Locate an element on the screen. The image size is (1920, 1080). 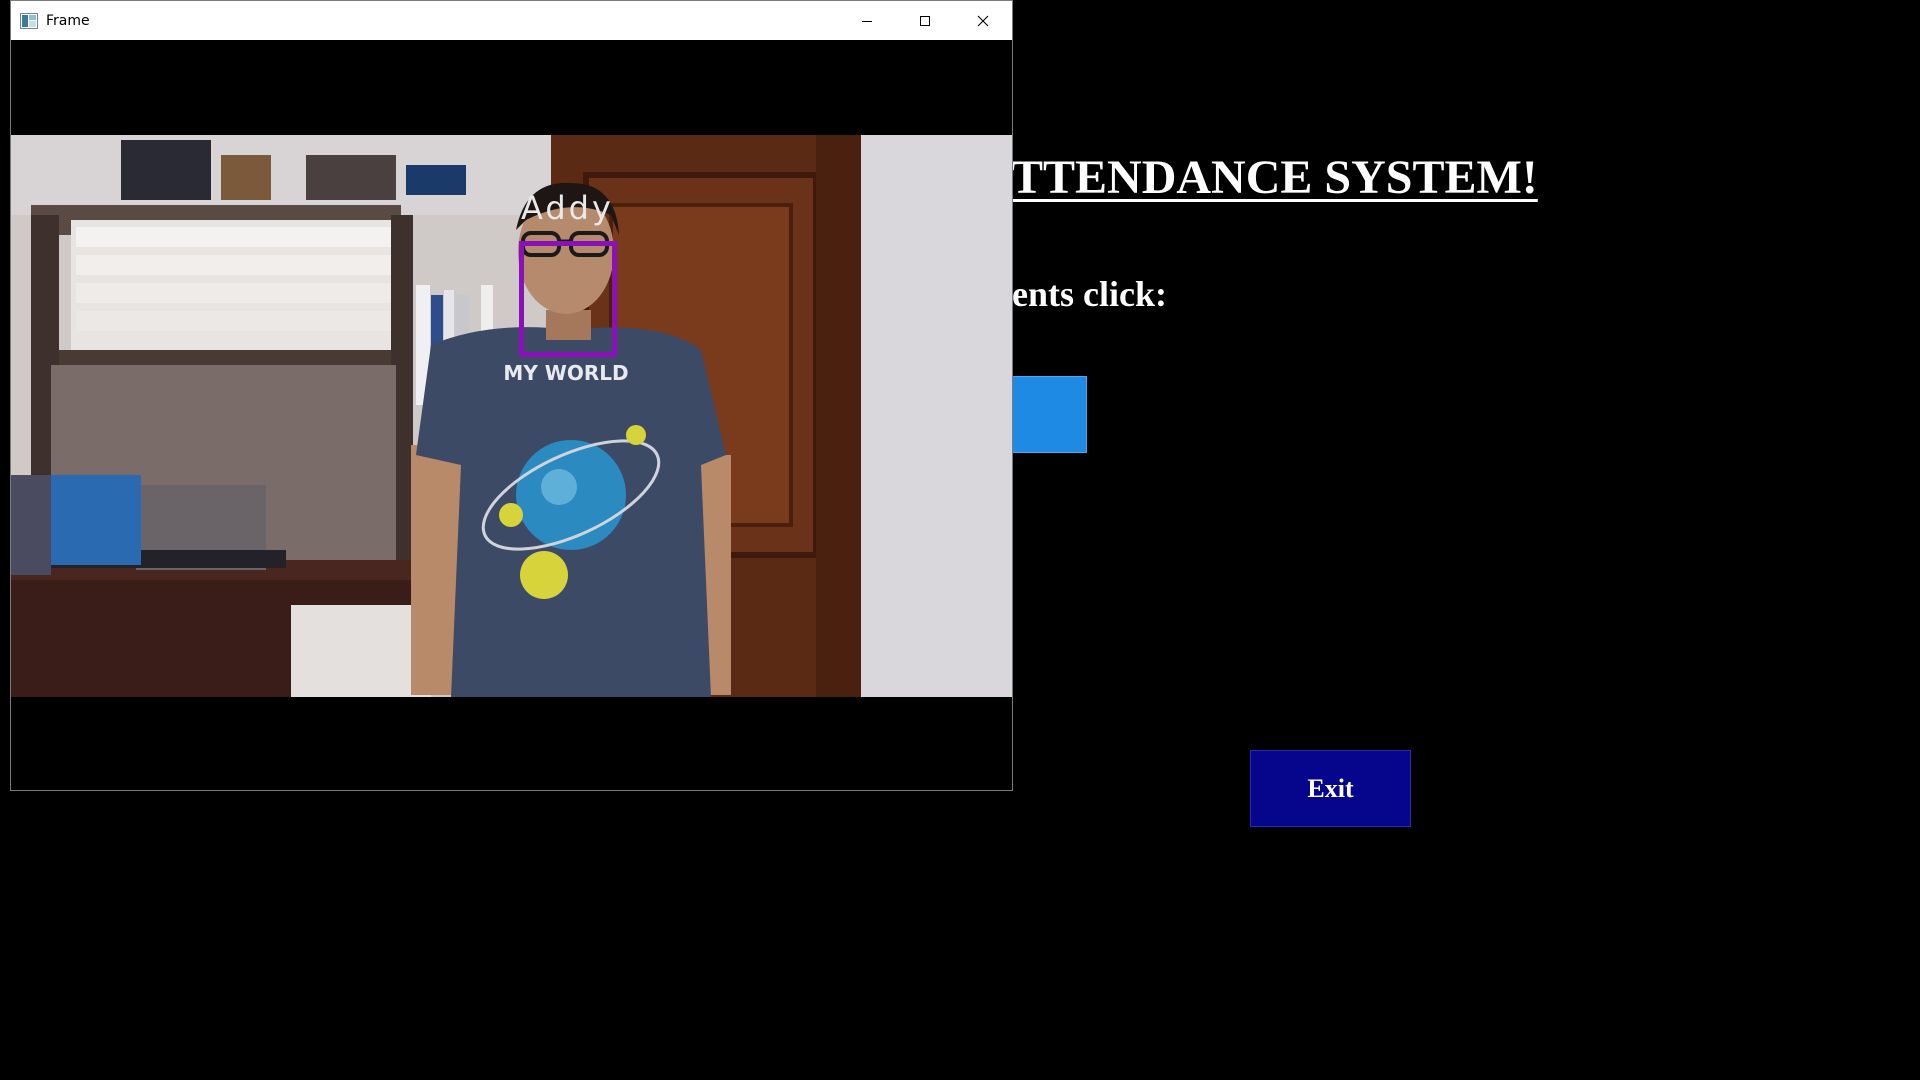
app-icon is located at coordinates (29, 20).